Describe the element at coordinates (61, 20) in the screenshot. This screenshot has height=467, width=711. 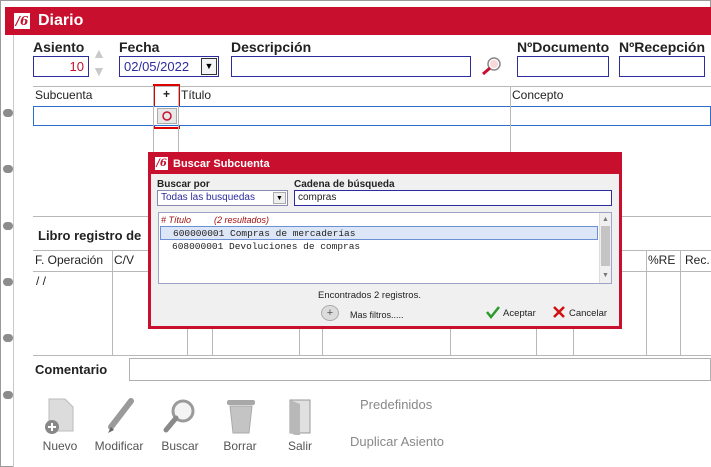
I see `window-title: Diario` at that location.